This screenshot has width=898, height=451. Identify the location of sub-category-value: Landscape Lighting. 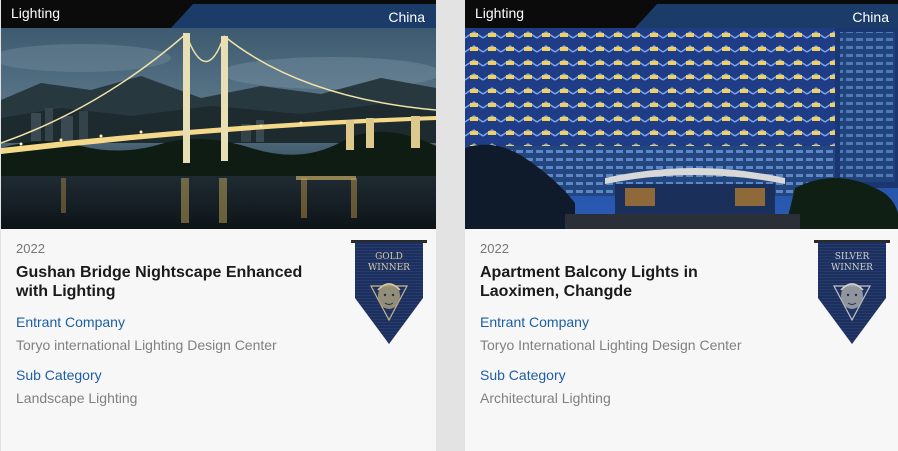
(77, 398).